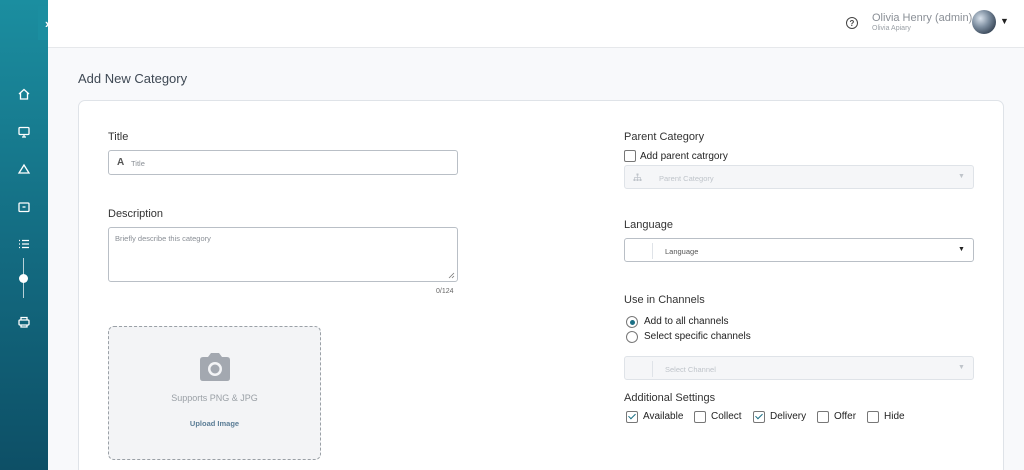 The width and height of the screenshot is (1024, 470). What do you see at coordinates (670, 398) in the screenshot?
I see `additional-settings-label: Additional Settings` at bounding box center [670, 398].